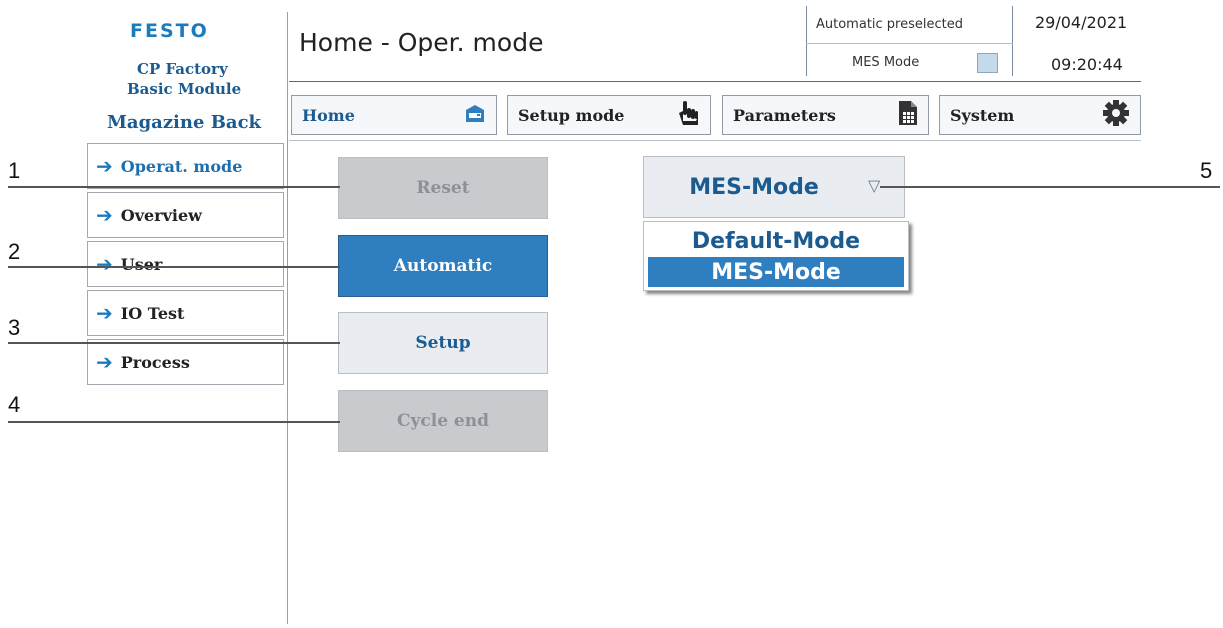 Image resolution: width=1223 pixels, height=628 pixels. What do you see at coordinates (161, 215) in the screenshot?
I see `sidebar-item-label: Overview` at bounding box center [161, 215].